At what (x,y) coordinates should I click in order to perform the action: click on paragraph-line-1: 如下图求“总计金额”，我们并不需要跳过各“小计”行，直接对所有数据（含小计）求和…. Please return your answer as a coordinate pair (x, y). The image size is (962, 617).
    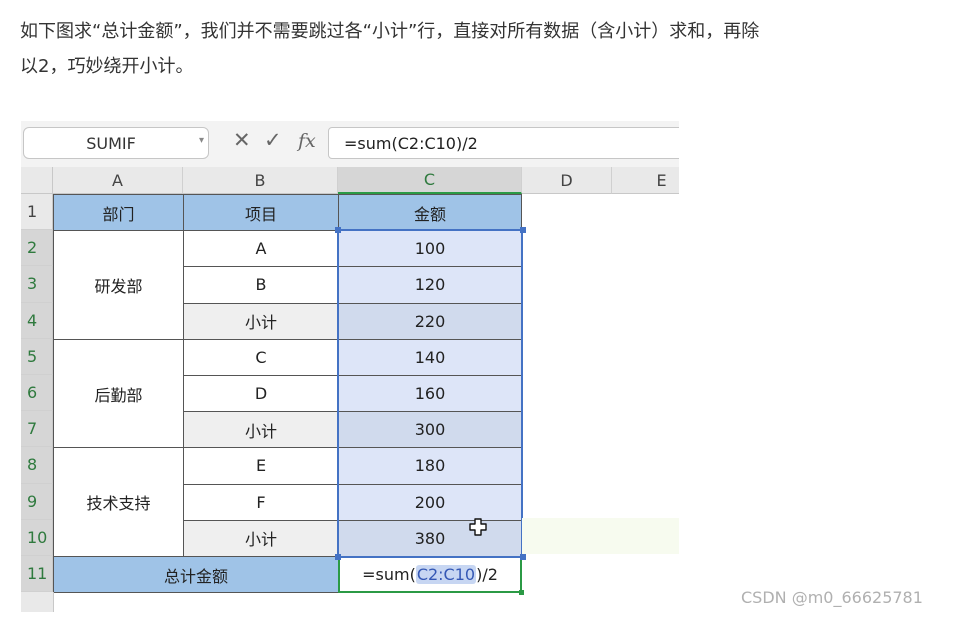
    Looking at the image, I should click on (390, 31).